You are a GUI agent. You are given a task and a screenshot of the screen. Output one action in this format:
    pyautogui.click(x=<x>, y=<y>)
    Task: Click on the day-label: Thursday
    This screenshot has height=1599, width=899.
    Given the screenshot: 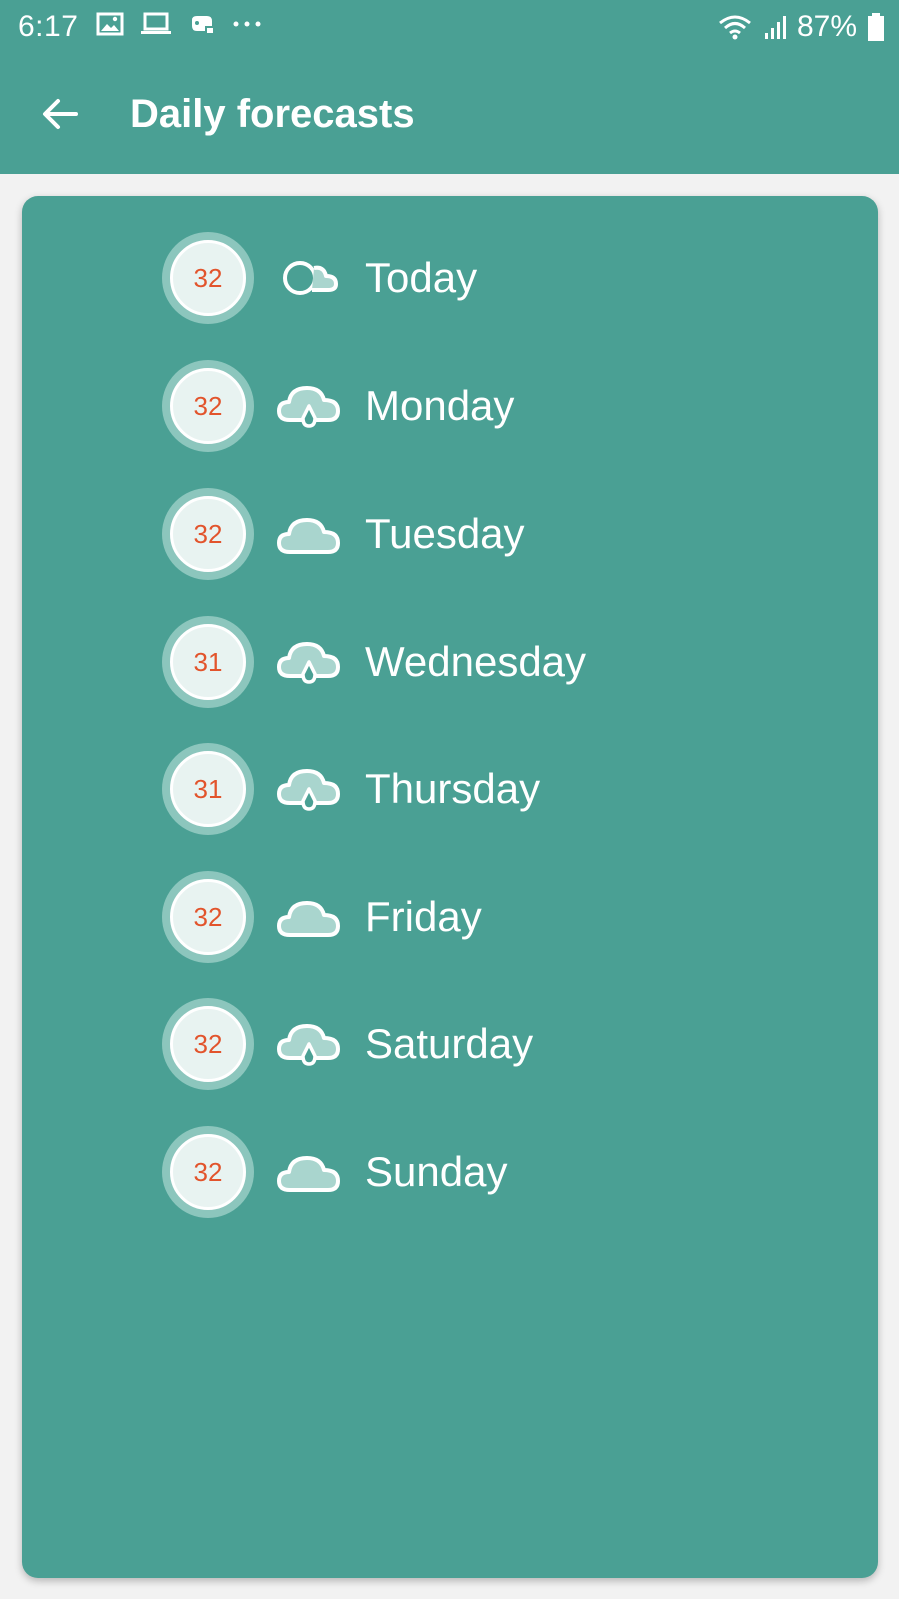 What is the action you would take?
    pyautogui.click(x=453, y=788)
    